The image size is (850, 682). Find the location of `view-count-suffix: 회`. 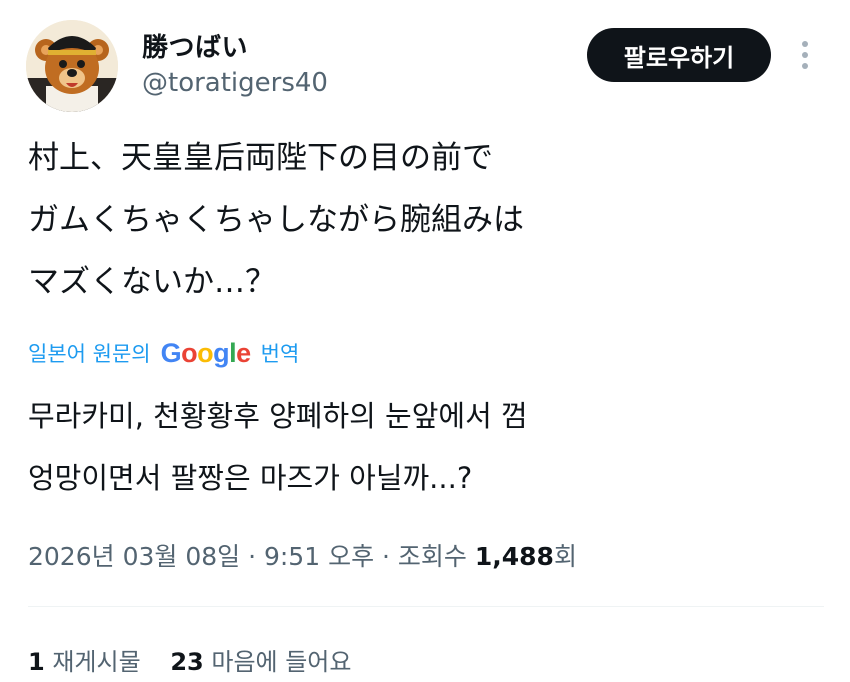

view-count-suffix: 회 is located at coordinates (565, 556).